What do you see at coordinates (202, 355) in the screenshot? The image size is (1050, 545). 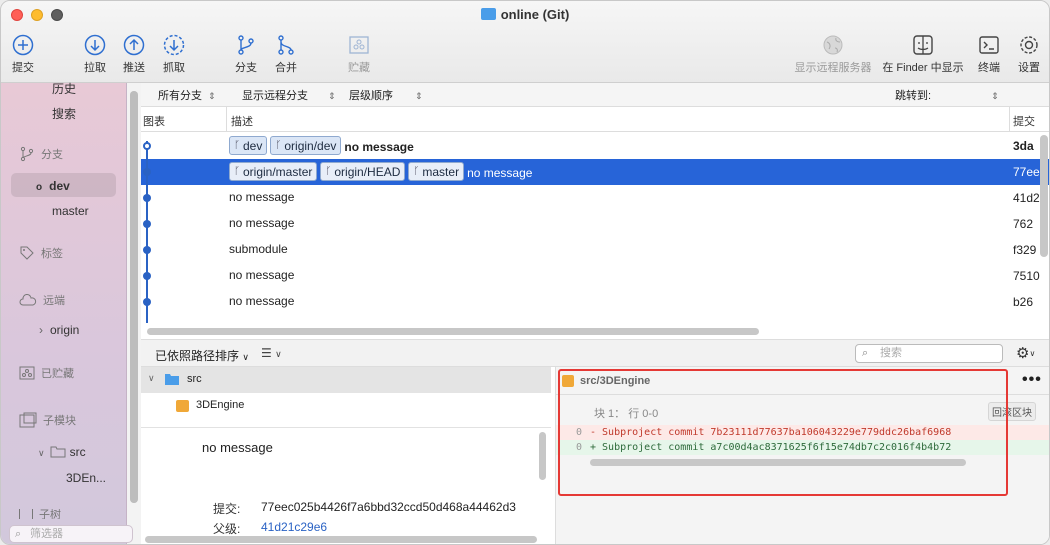 I see `sort-dropdown: 已依照路径排序 ∨` at bounding box center [202, 355].